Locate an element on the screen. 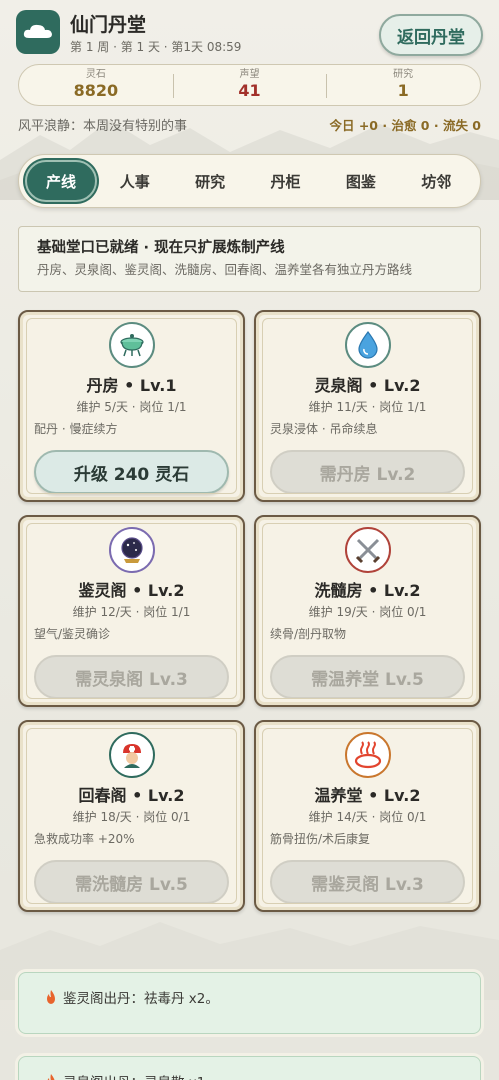 Image resolution: width=499 pixels, height=1080 pixels. water-drop-icon is located at coordinates (367, 345).